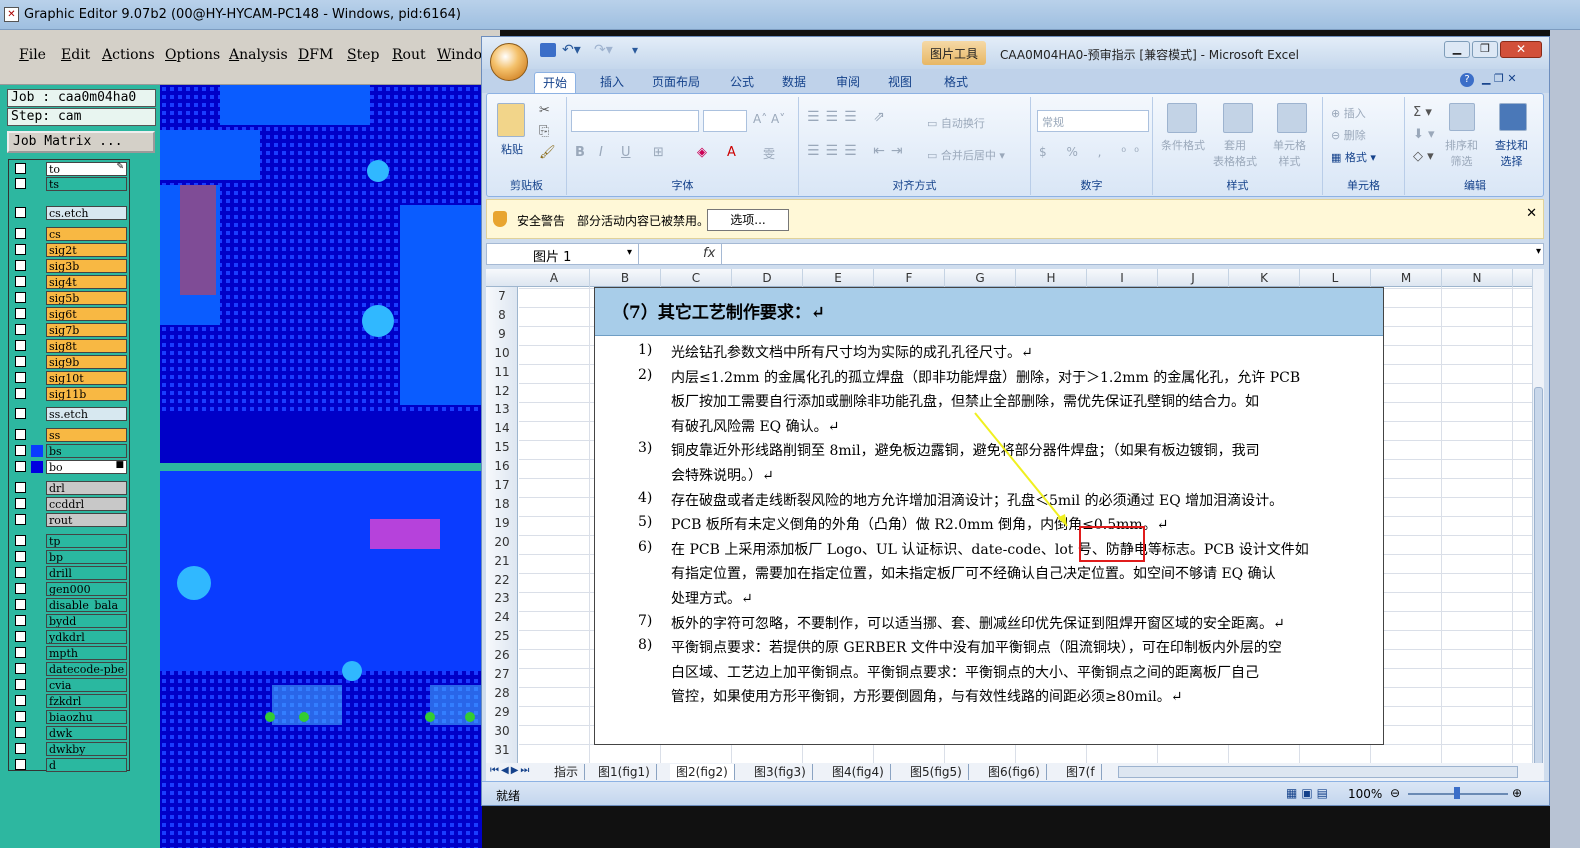 The height and width of the screenshot is (848, 1580). What do you see at coordinates (1318, 772) in the screenshot?
I see `horizontal-scrollbar` at bounding box center [1318, 772].